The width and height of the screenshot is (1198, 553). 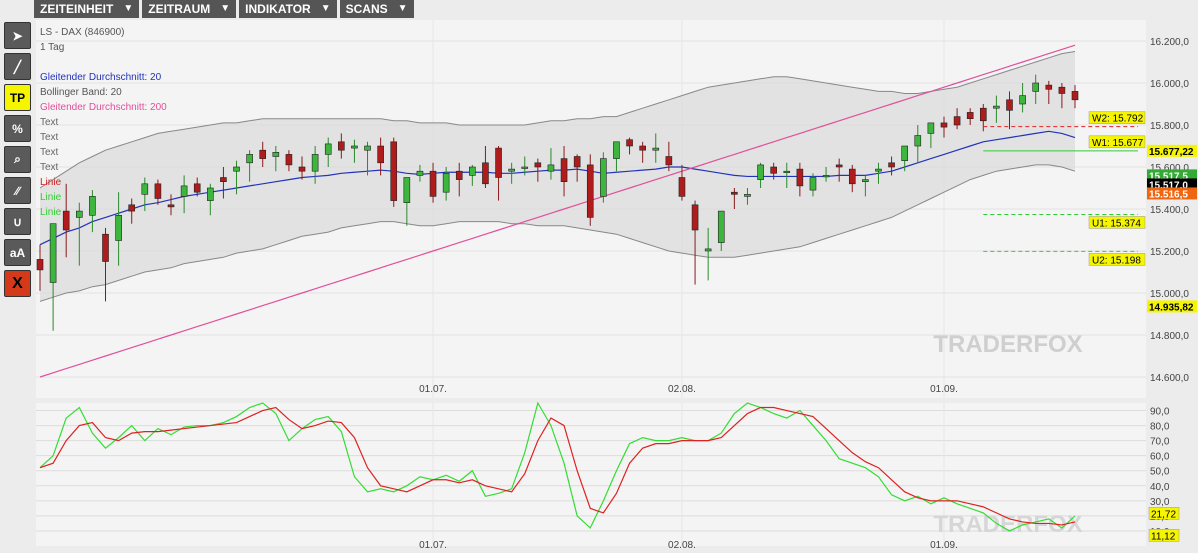 What do you see at coordinates (1169, 42) in the screenshot?
I see `y-tick-label: 16.200,0` at bounding box center [1169, 42].